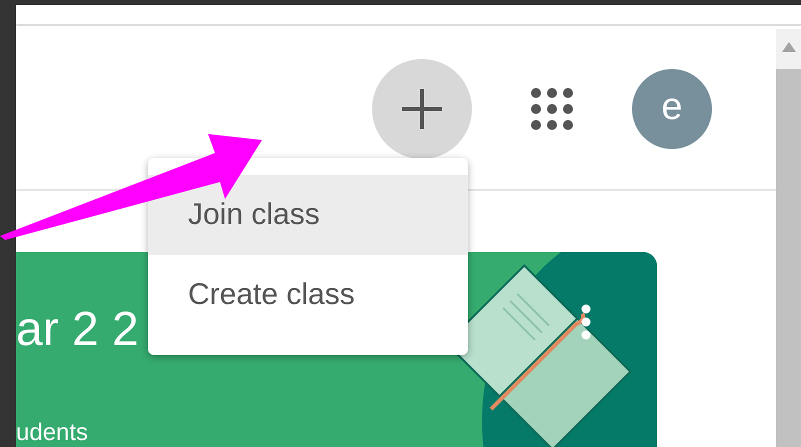 This screenshot has height=447, width=801. I want to click on class-subtitle: udents, so click(53, 433).